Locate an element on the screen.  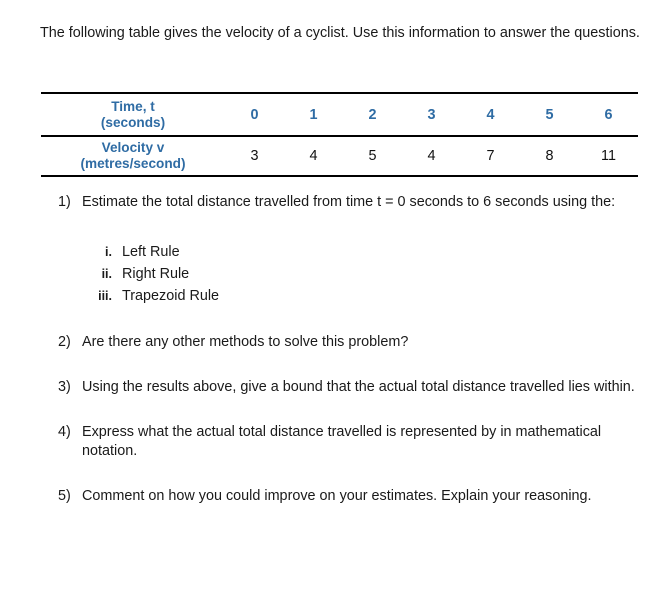
sublist-marker-ii: ii. is located at coordinates (106, 274).